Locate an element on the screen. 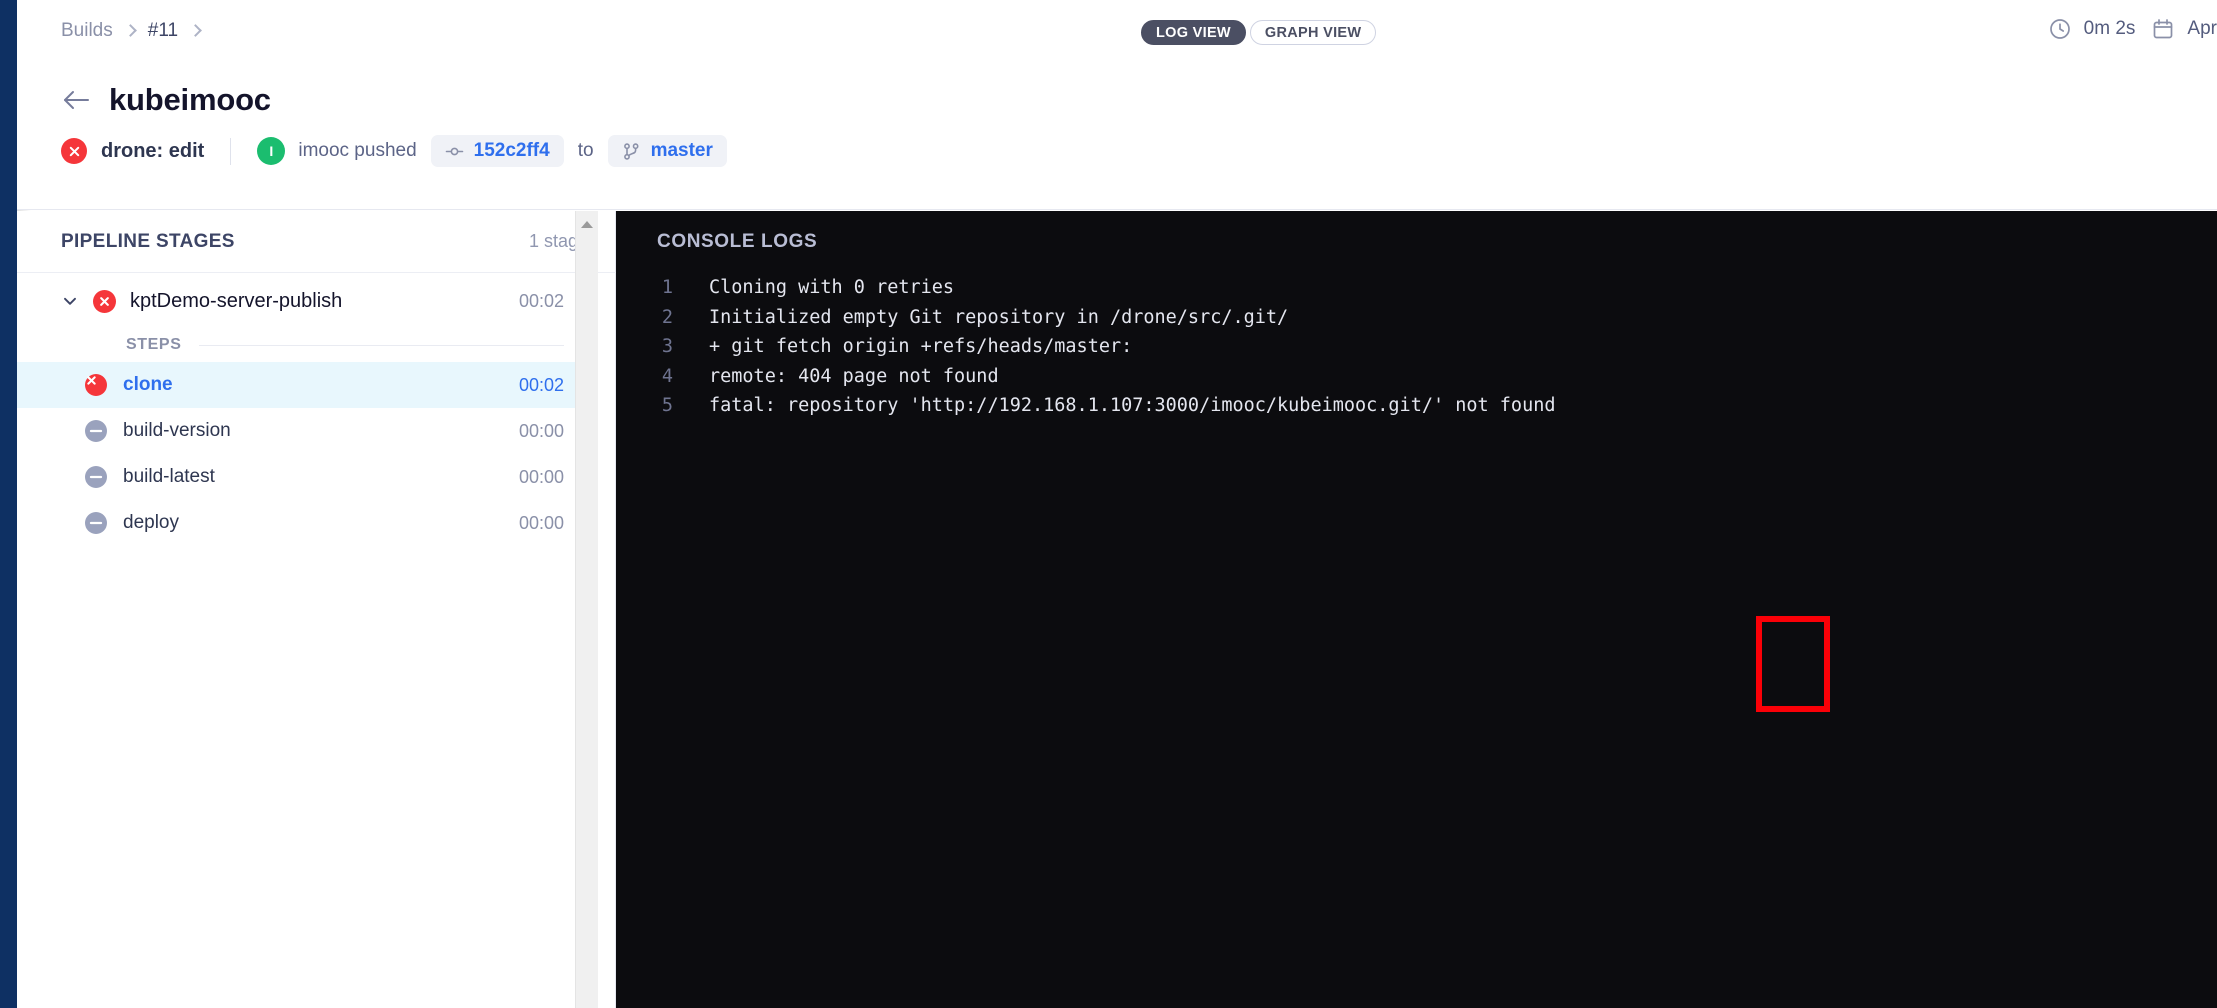  tab-graph-view: GRAPH VIEW is located at coordinates (1313, 32).